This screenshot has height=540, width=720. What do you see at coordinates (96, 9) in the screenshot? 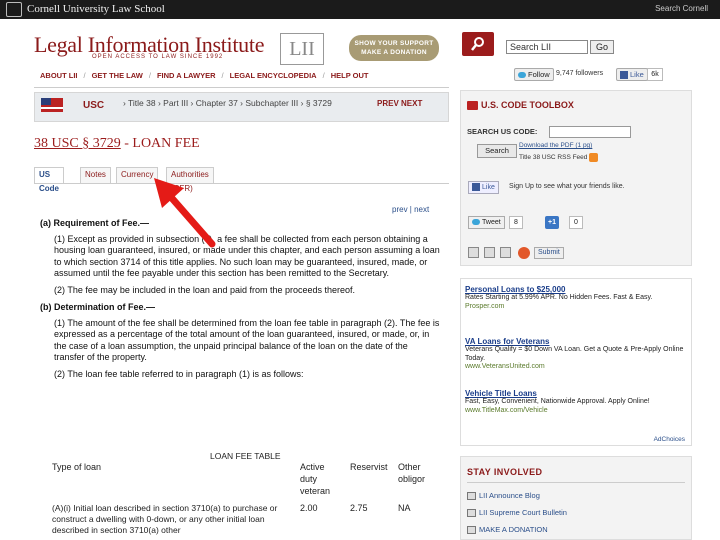
I see `university-link: Cornell University Law School` at bounding box center [96, 9].